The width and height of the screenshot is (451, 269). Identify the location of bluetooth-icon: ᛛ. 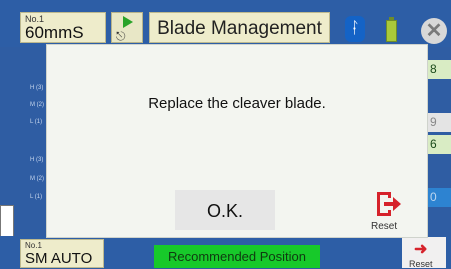
(355, 29).